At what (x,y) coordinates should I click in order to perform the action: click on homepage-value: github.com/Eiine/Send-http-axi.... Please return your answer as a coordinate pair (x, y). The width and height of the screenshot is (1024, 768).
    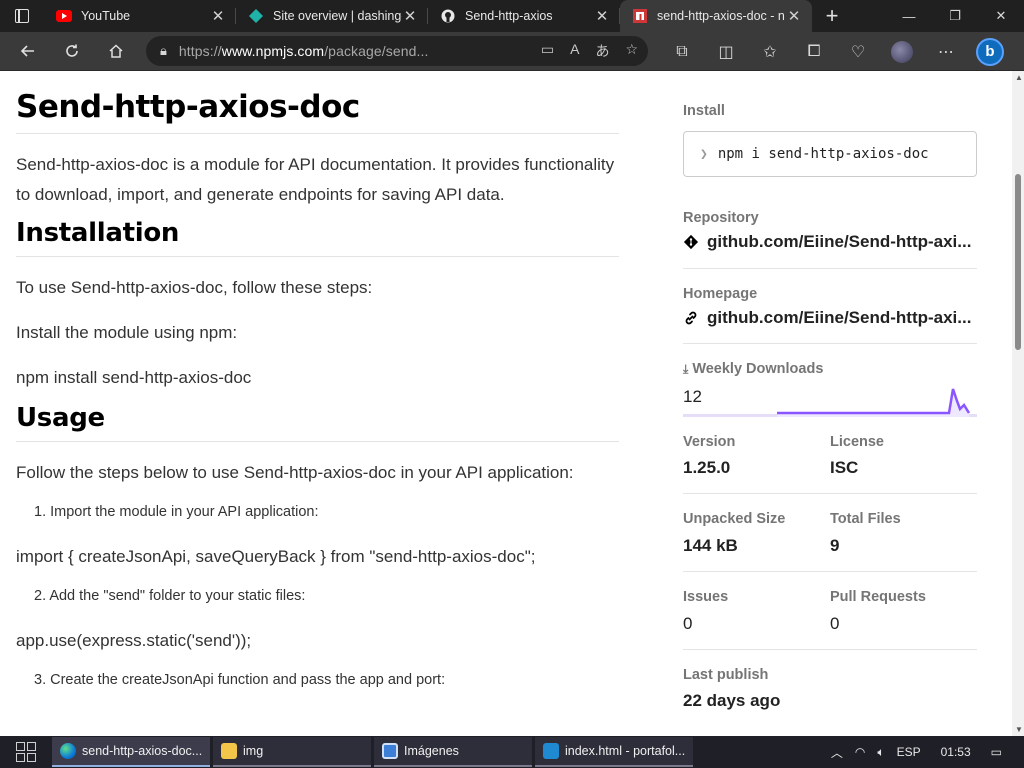
    Looking at the image, I should click on (839, 318).